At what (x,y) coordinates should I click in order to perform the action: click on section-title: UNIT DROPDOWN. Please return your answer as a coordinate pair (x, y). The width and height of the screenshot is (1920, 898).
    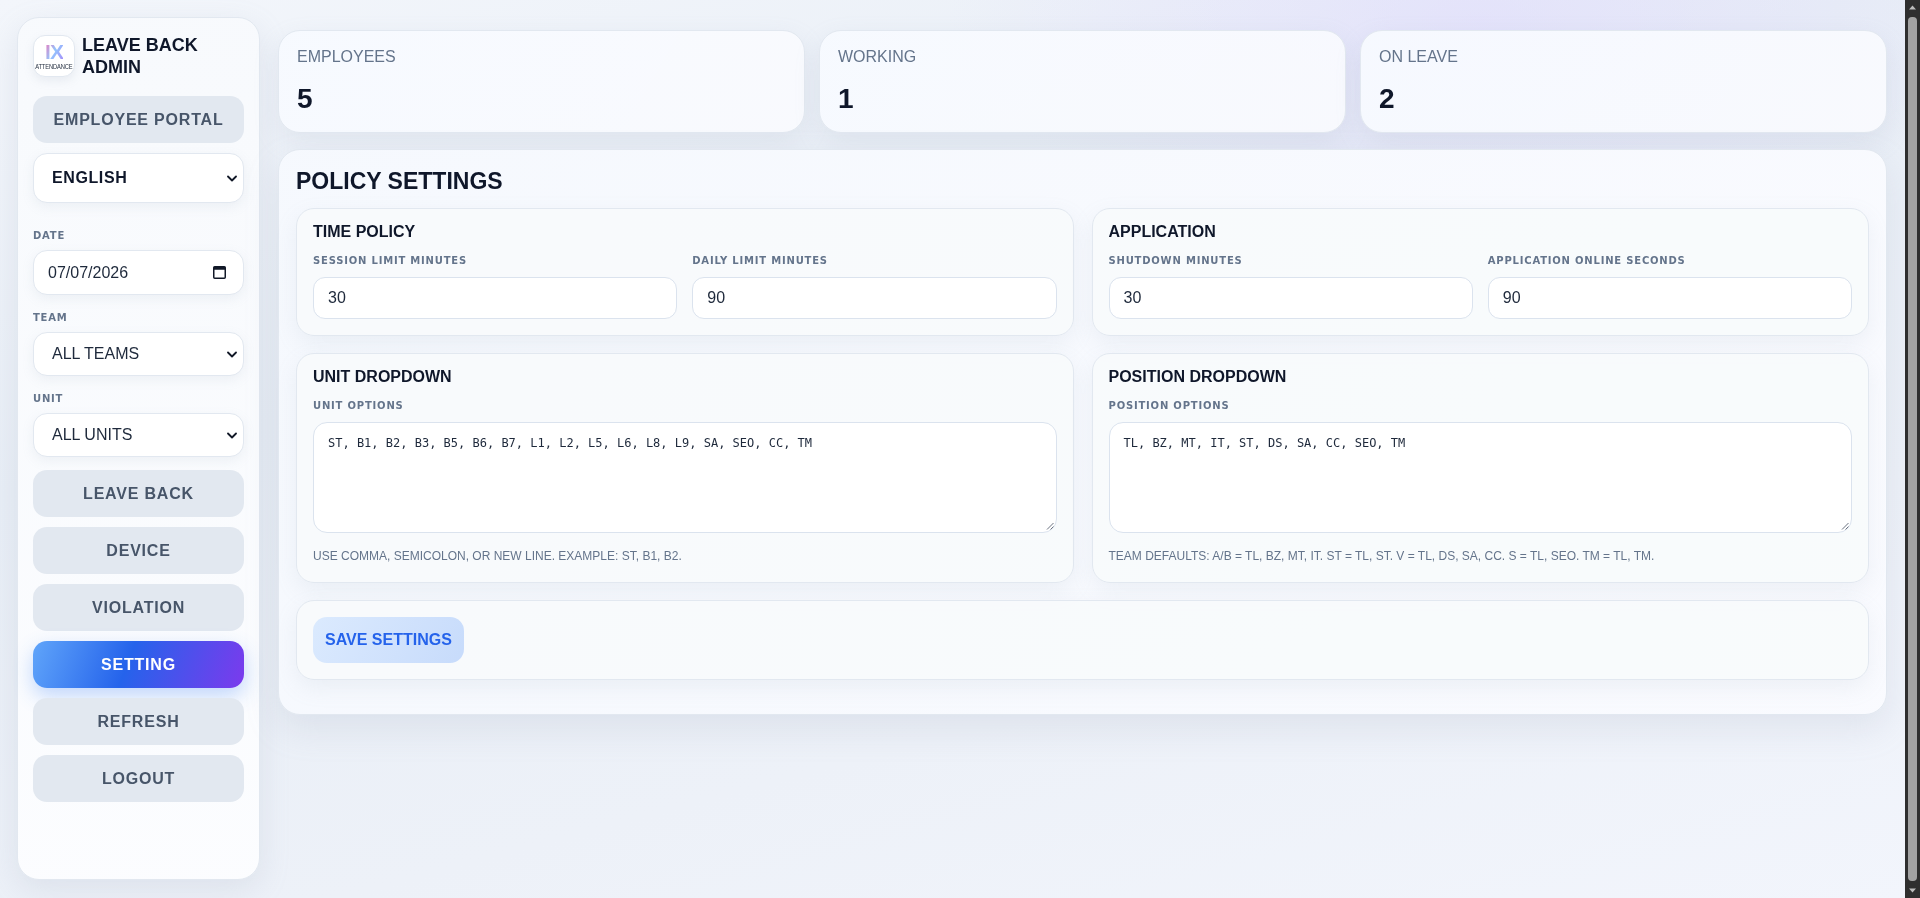
    Looking at the image, I should click on (383, 377).